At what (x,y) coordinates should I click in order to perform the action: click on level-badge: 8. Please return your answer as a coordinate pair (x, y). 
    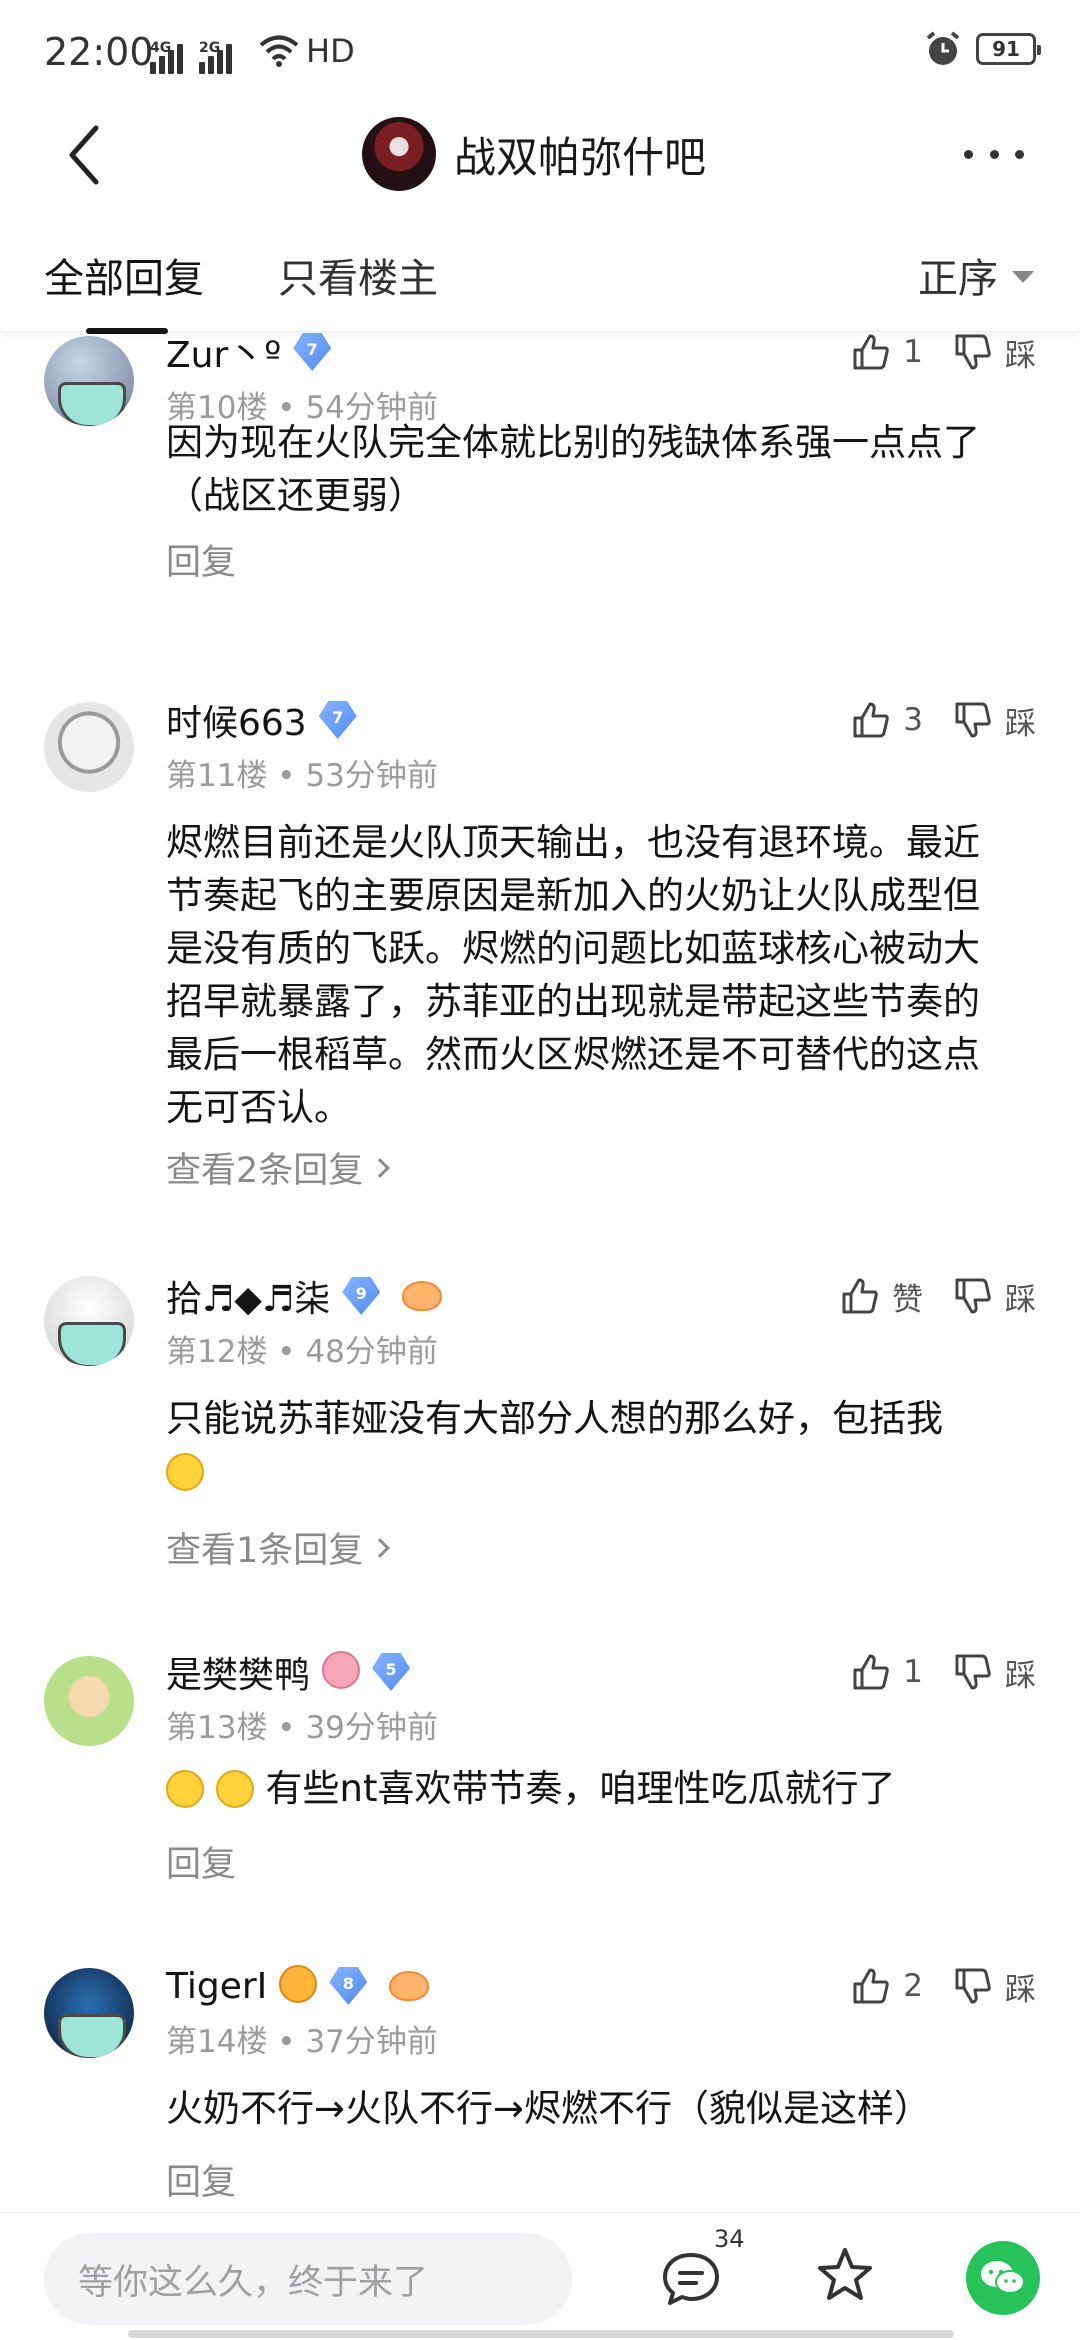
    Looking at the image, I should click on (348, 1986).